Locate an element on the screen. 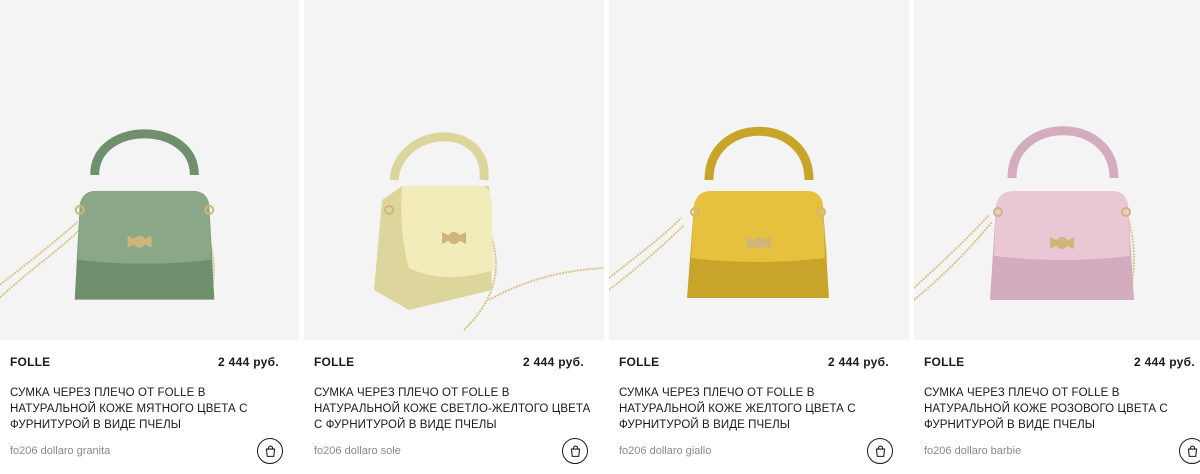 The height and width of the screenshot is (474, 1200). sku-label: fo206 dollaro barbie is located at coordinates (973, 451).